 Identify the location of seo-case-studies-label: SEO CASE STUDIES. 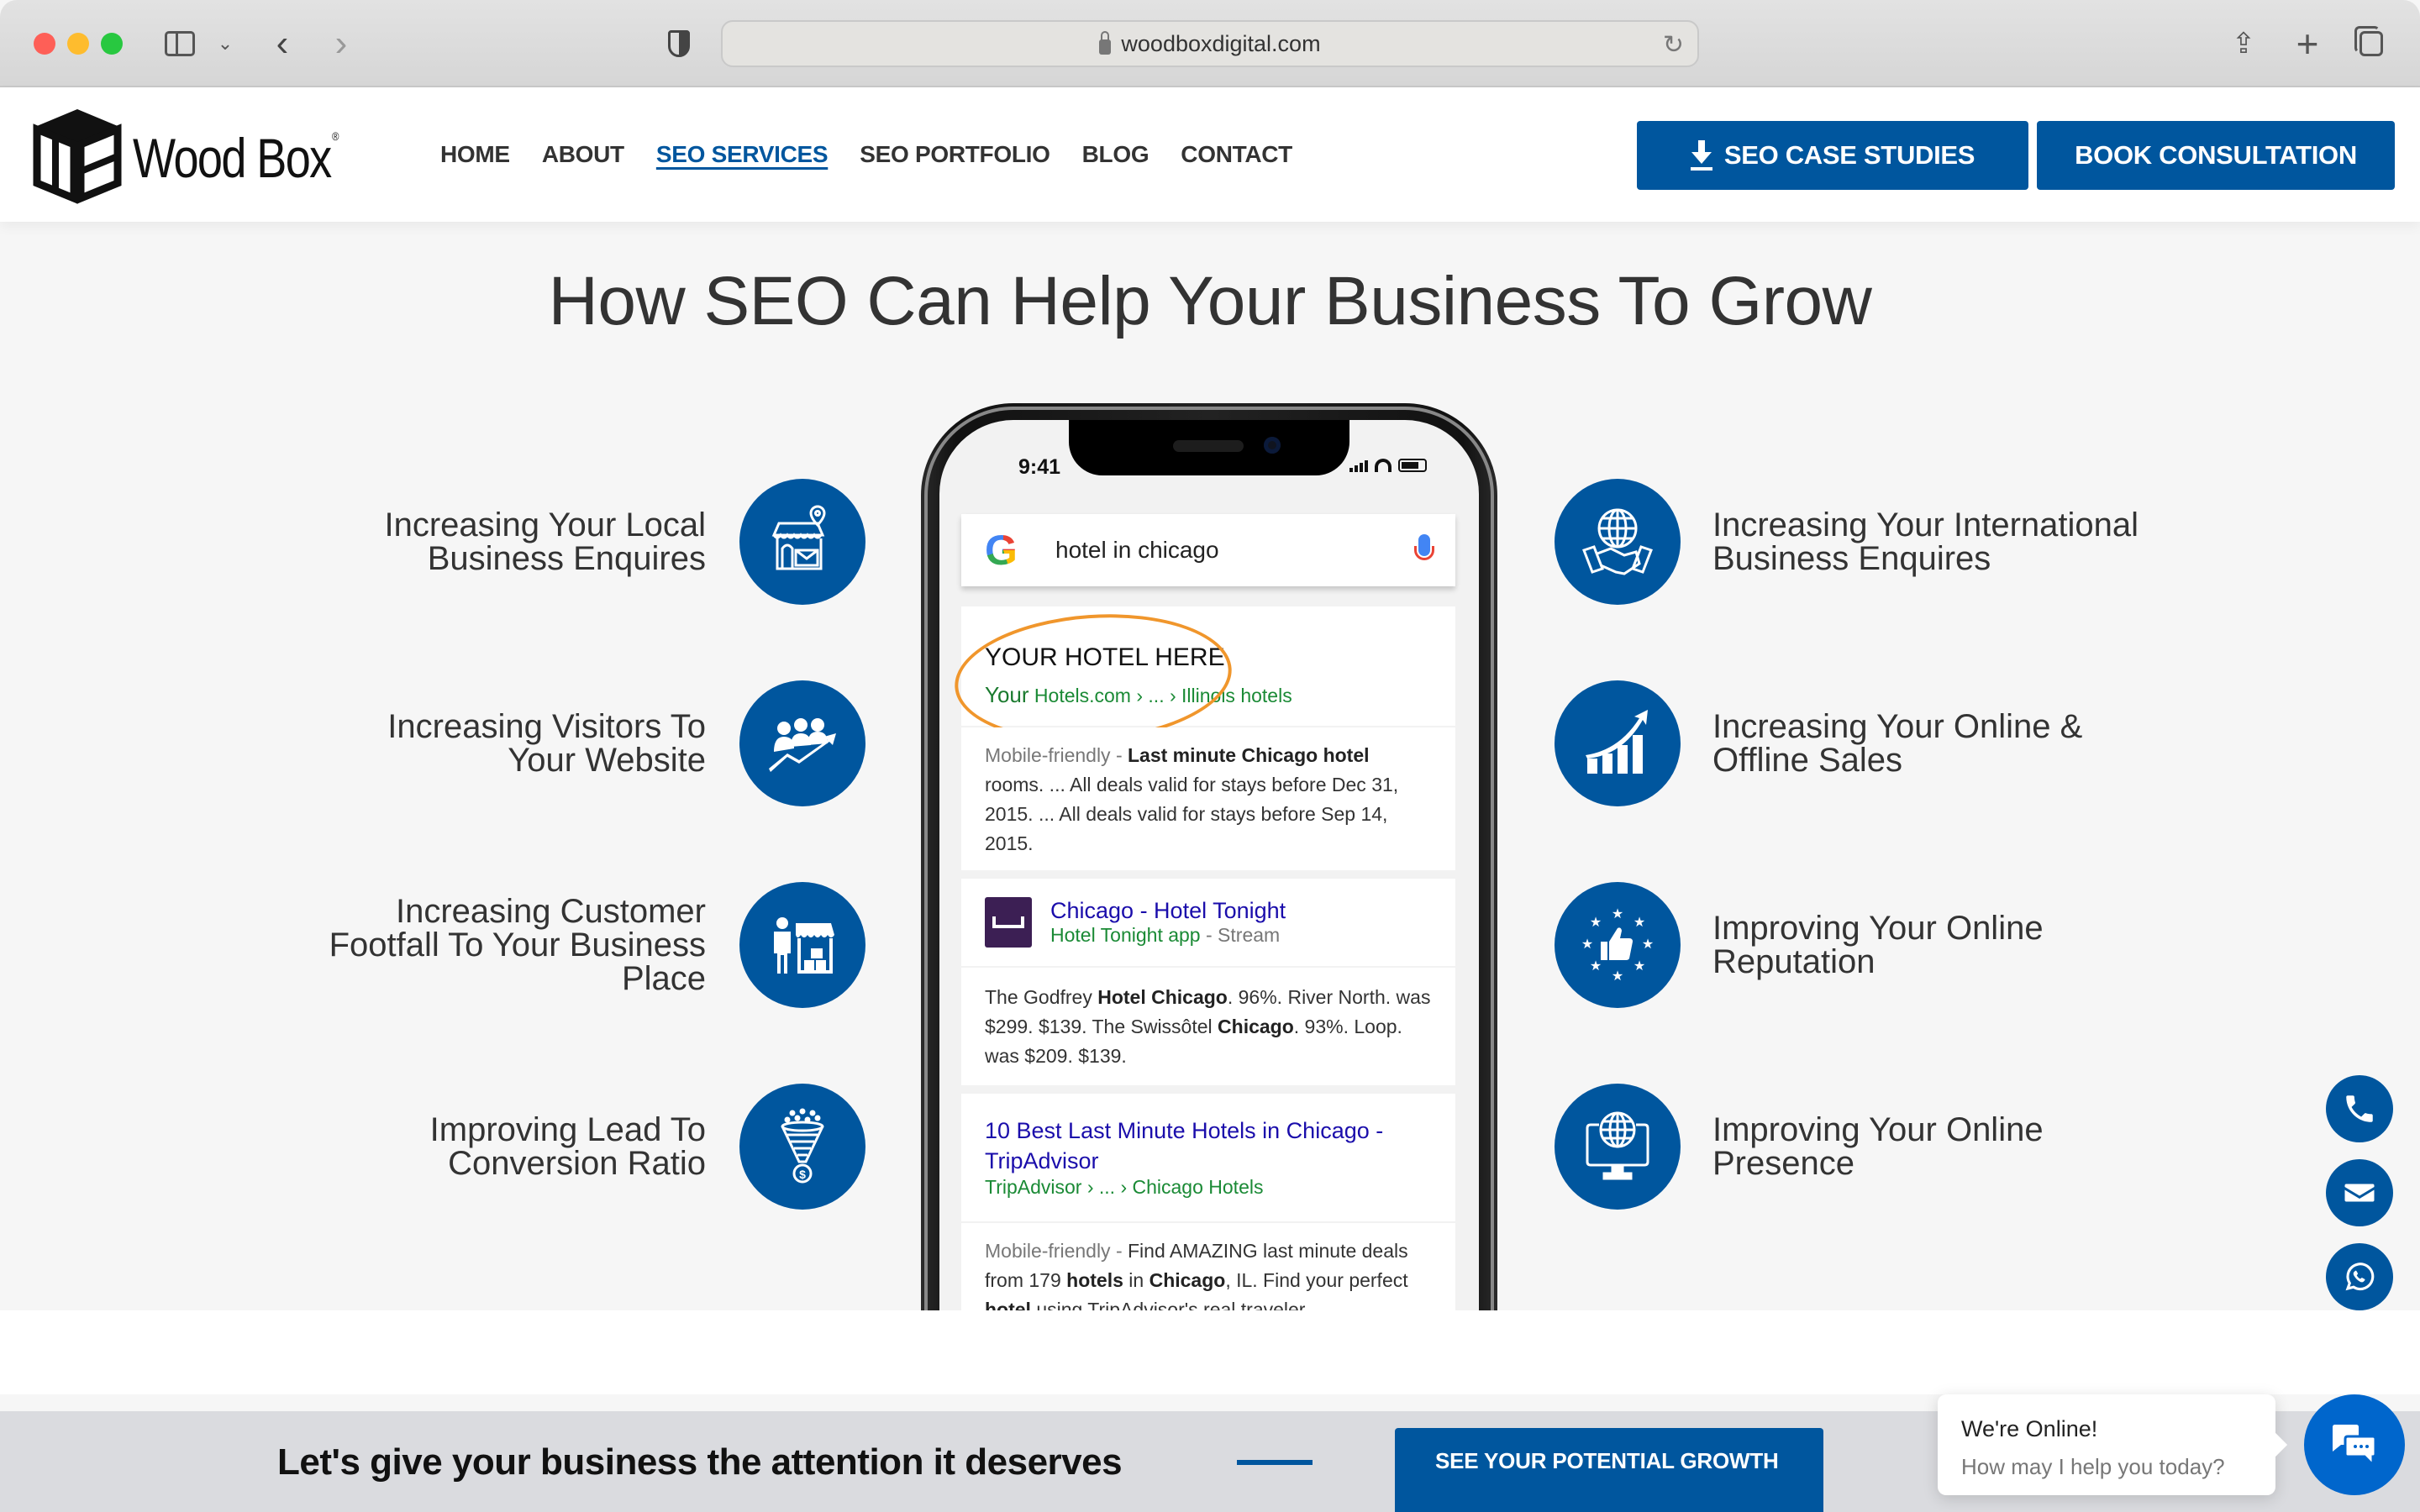
(1849, 155).